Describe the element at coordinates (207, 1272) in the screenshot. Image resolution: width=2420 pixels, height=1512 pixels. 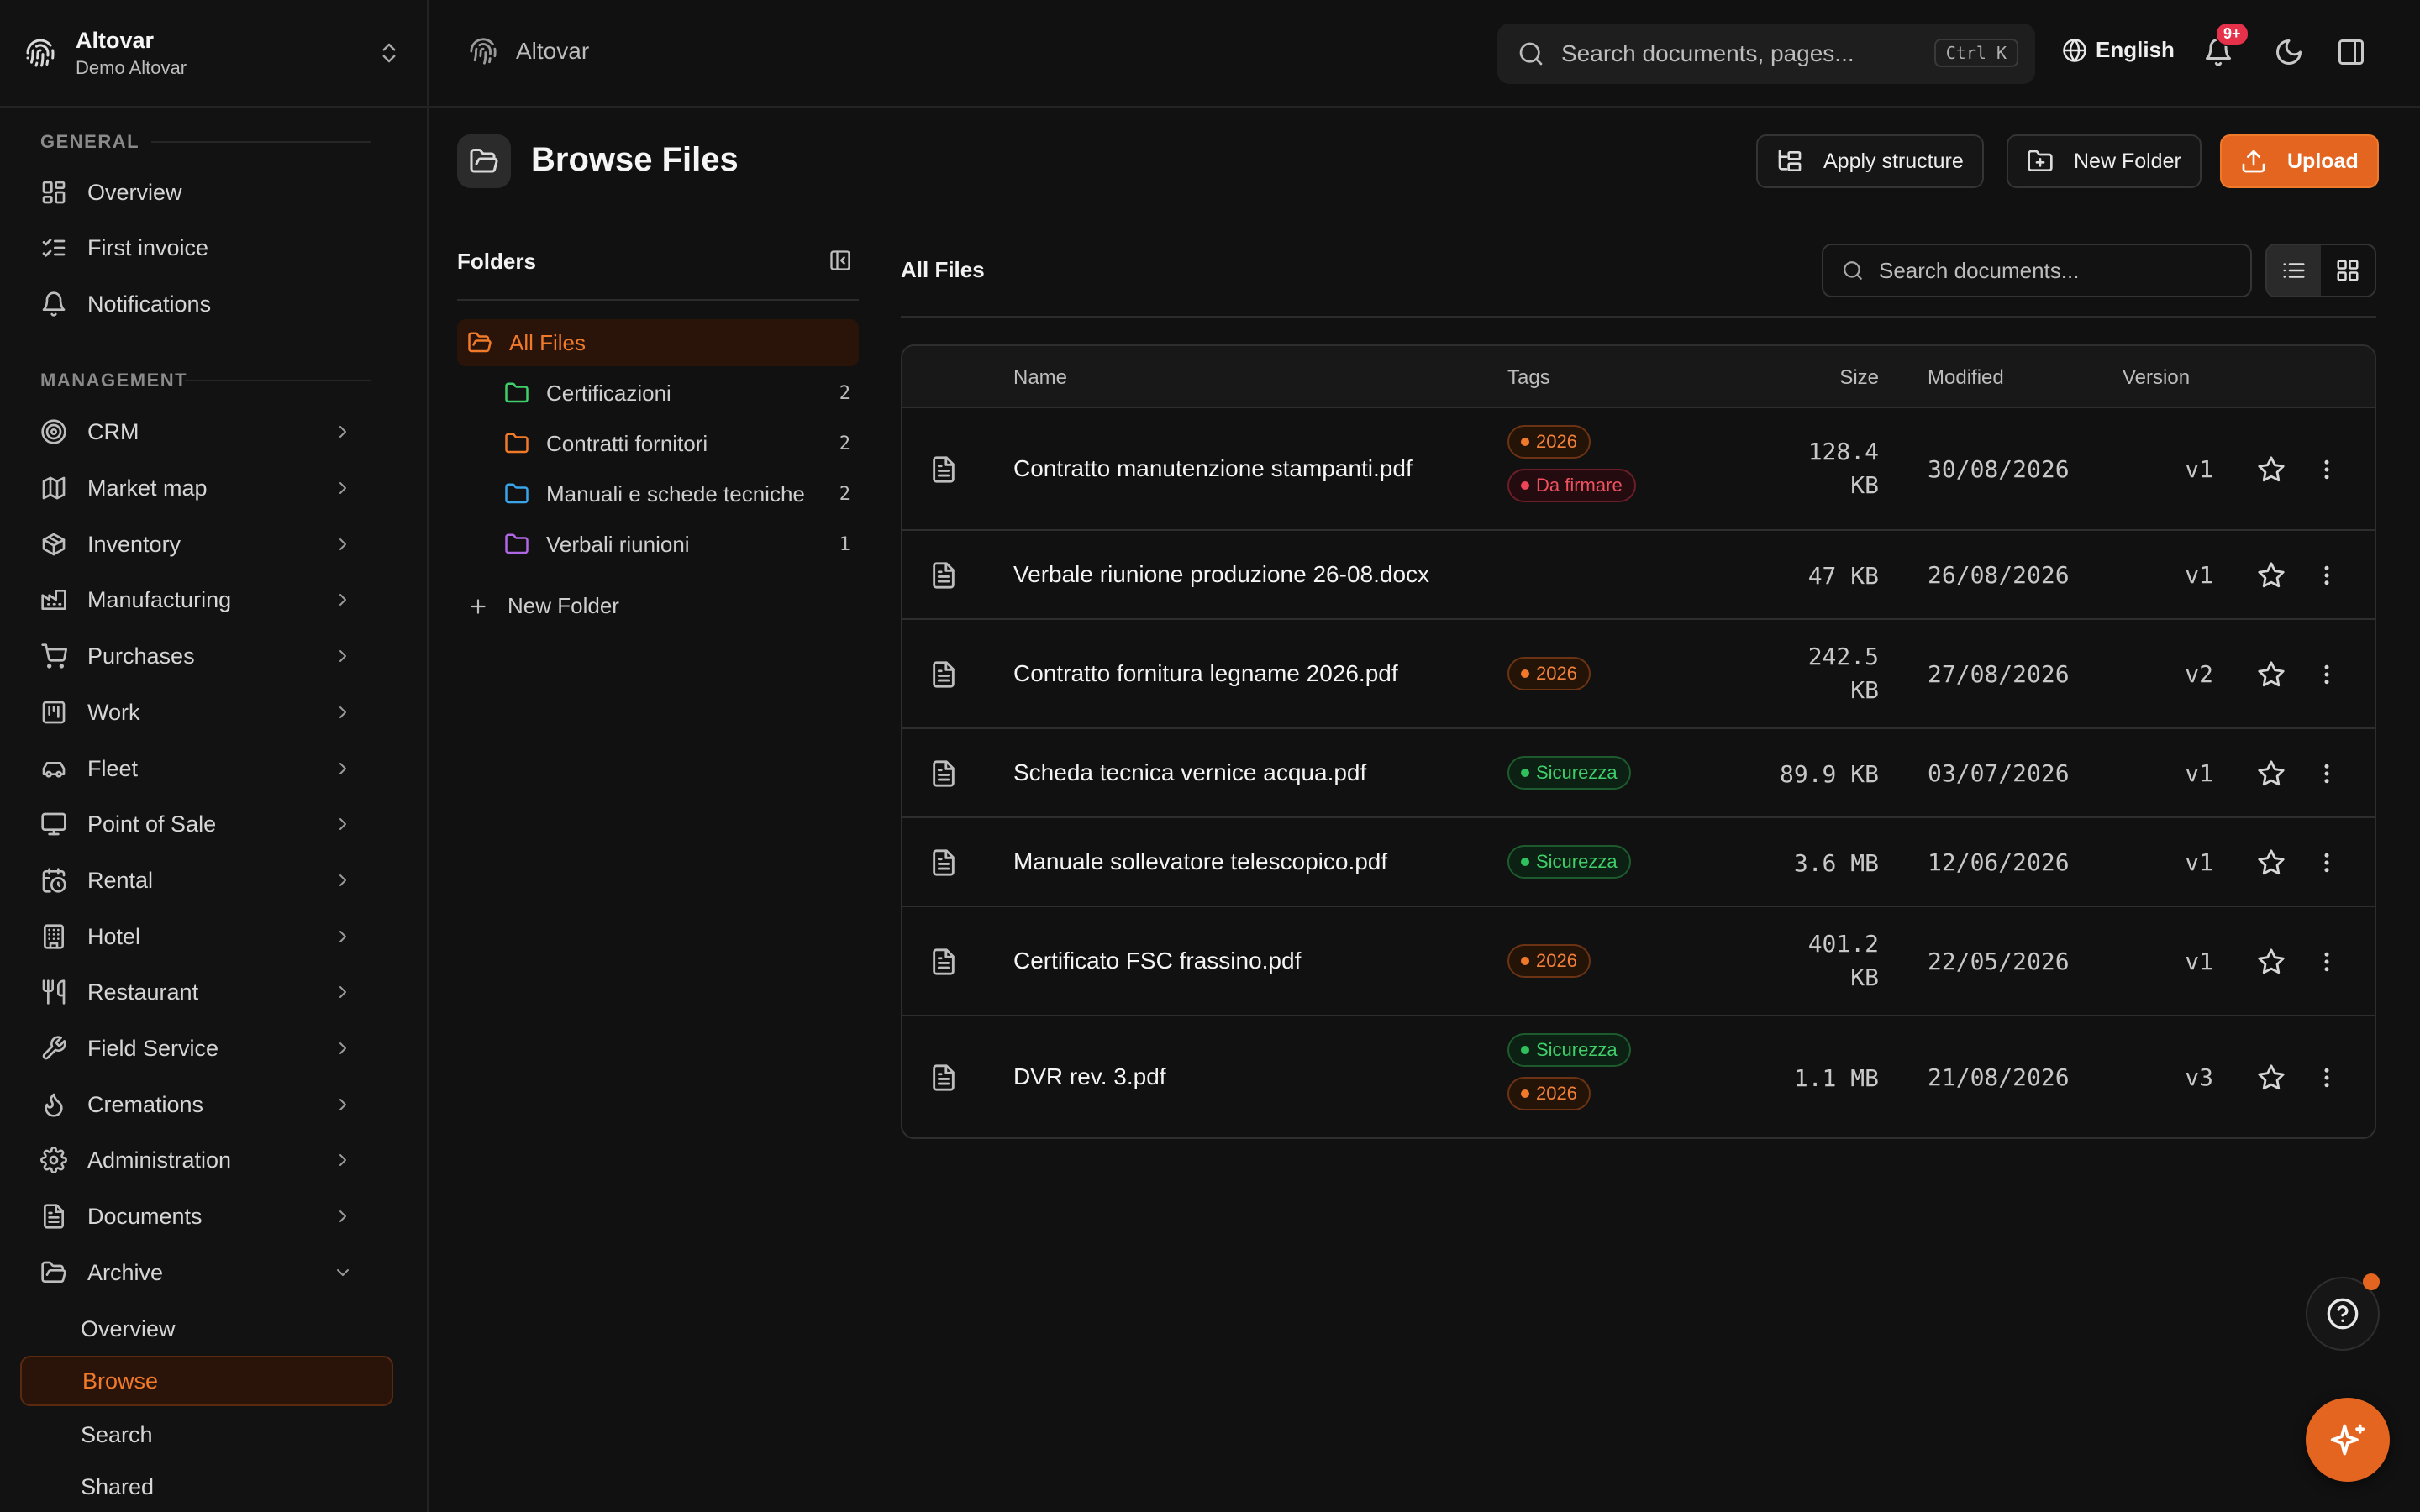
I see `sidebar-item-archive: Archive` at that location.